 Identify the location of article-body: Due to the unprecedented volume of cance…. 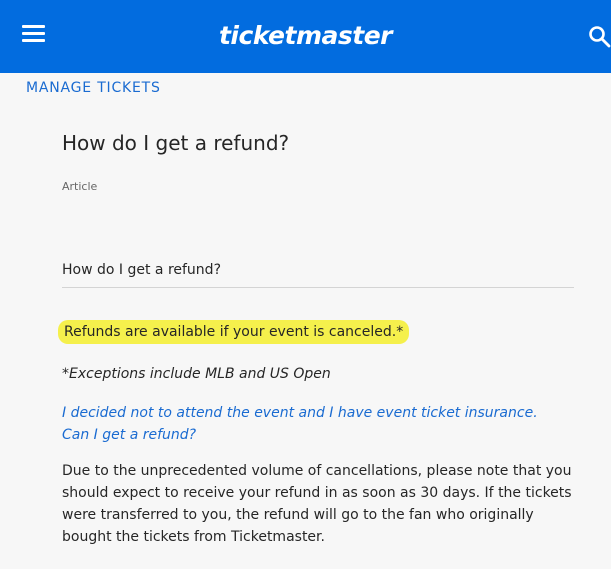
(317, 504).